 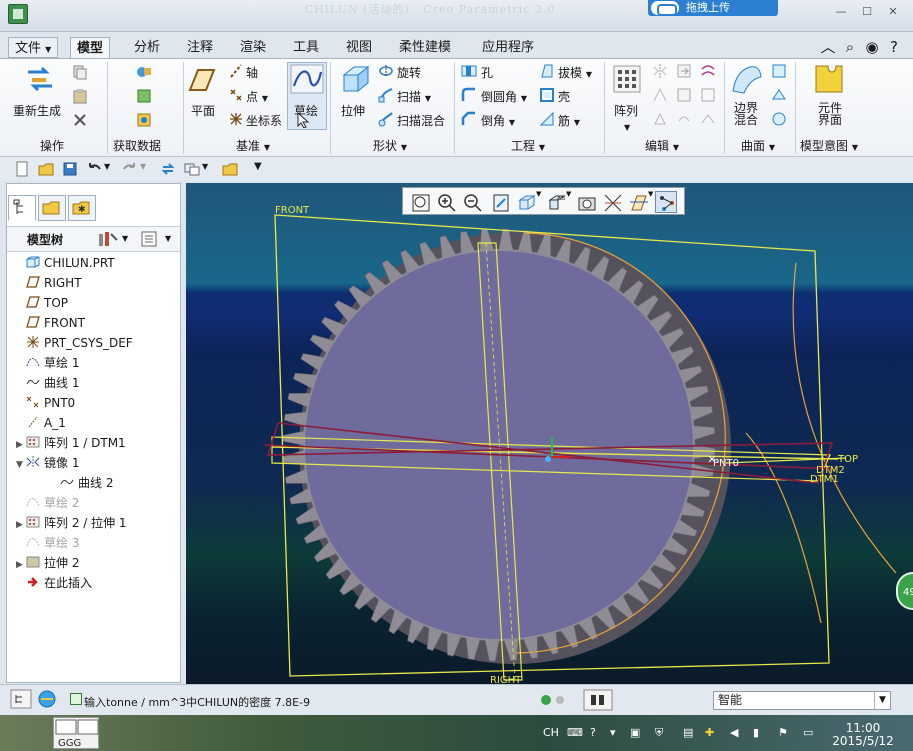 I want to click on keyboard-icon: ⌨, so click(x=575, y=734).